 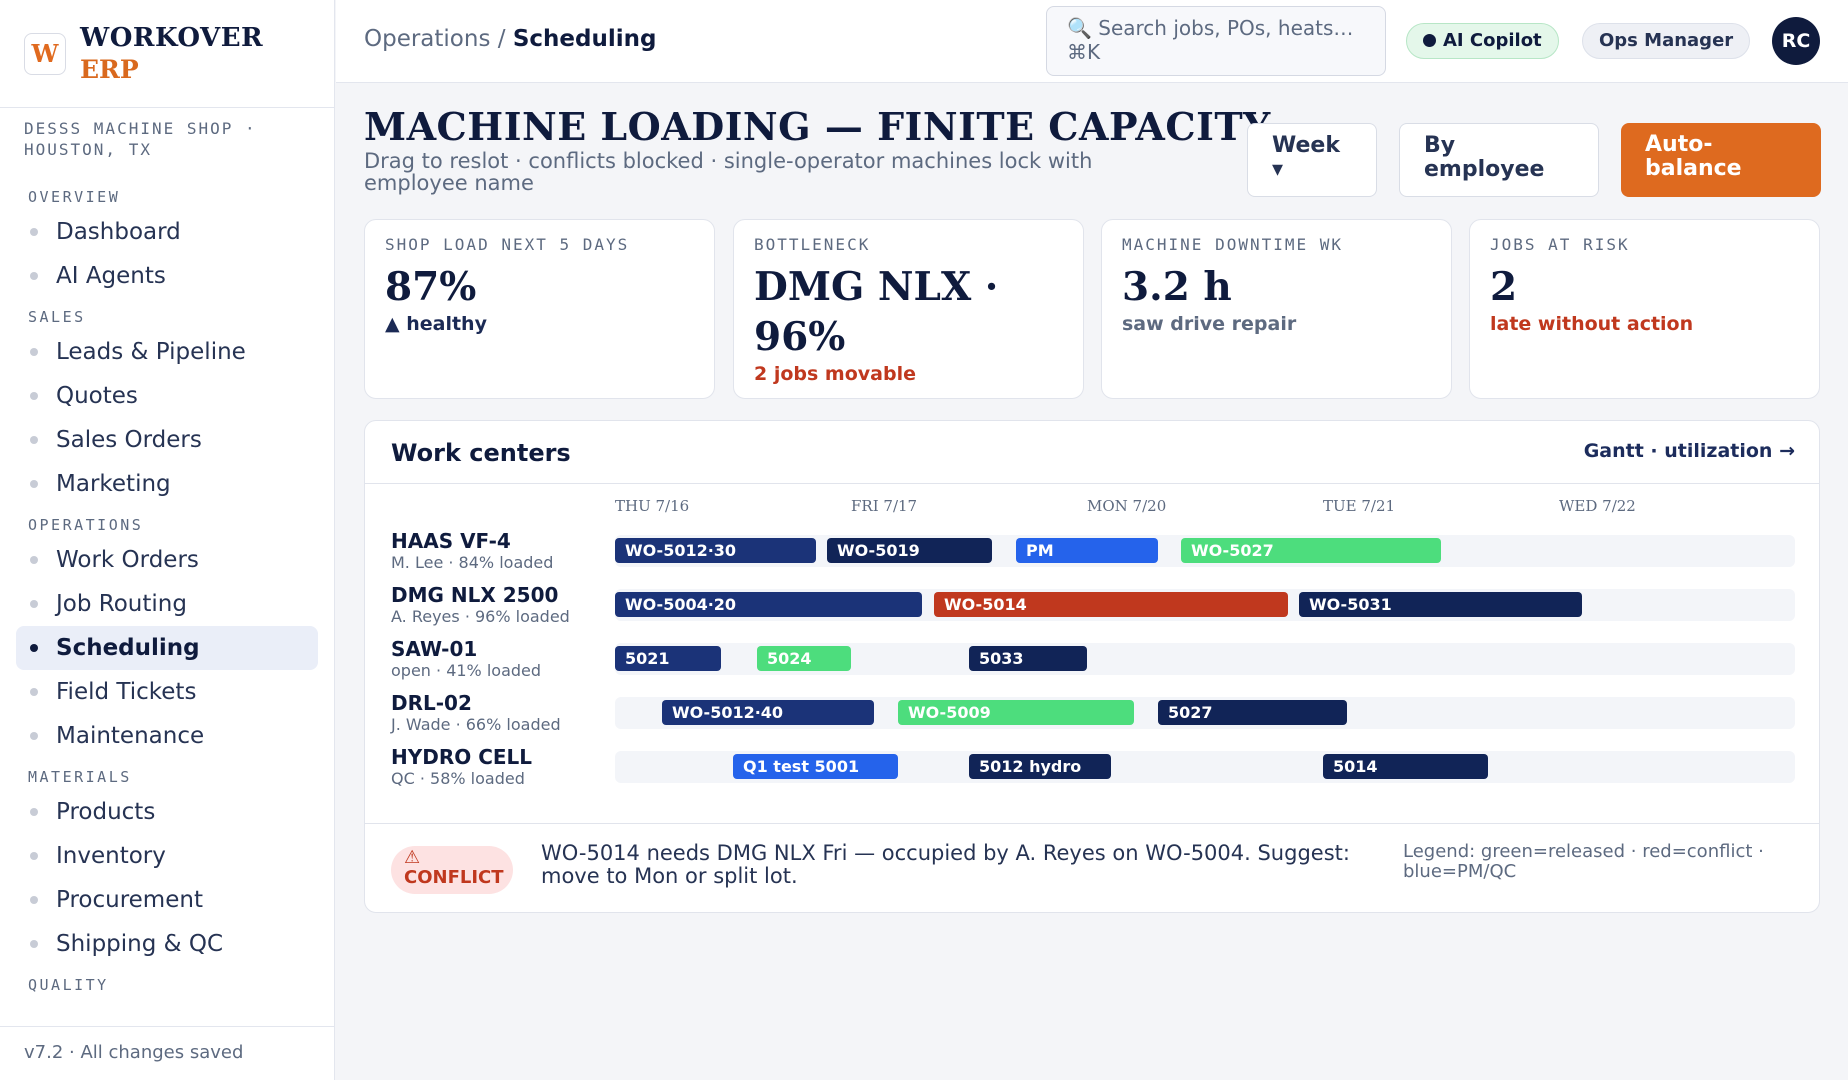 I want to click on breadcrumb: Operations / Scheduling, so click(x=510, y=39).